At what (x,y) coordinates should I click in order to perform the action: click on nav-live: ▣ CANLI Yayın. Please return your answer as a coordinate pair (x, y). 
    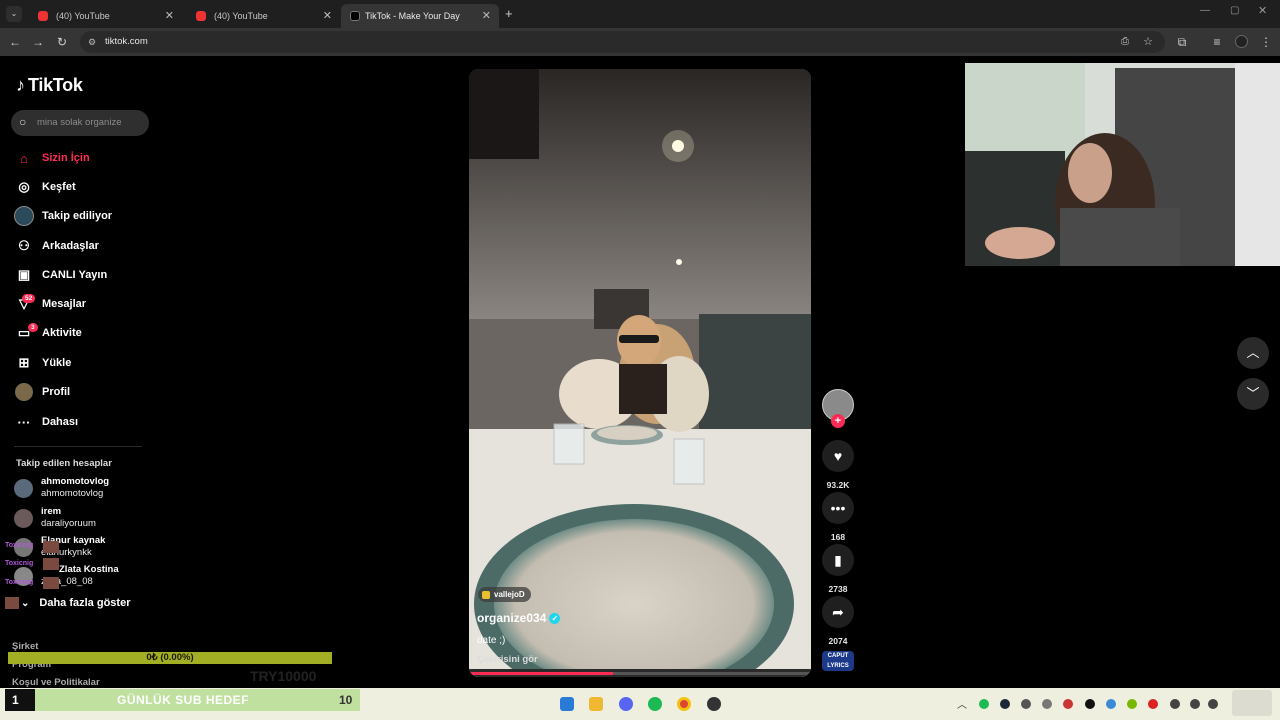
    Looking at the image, I should click on (60, 275).